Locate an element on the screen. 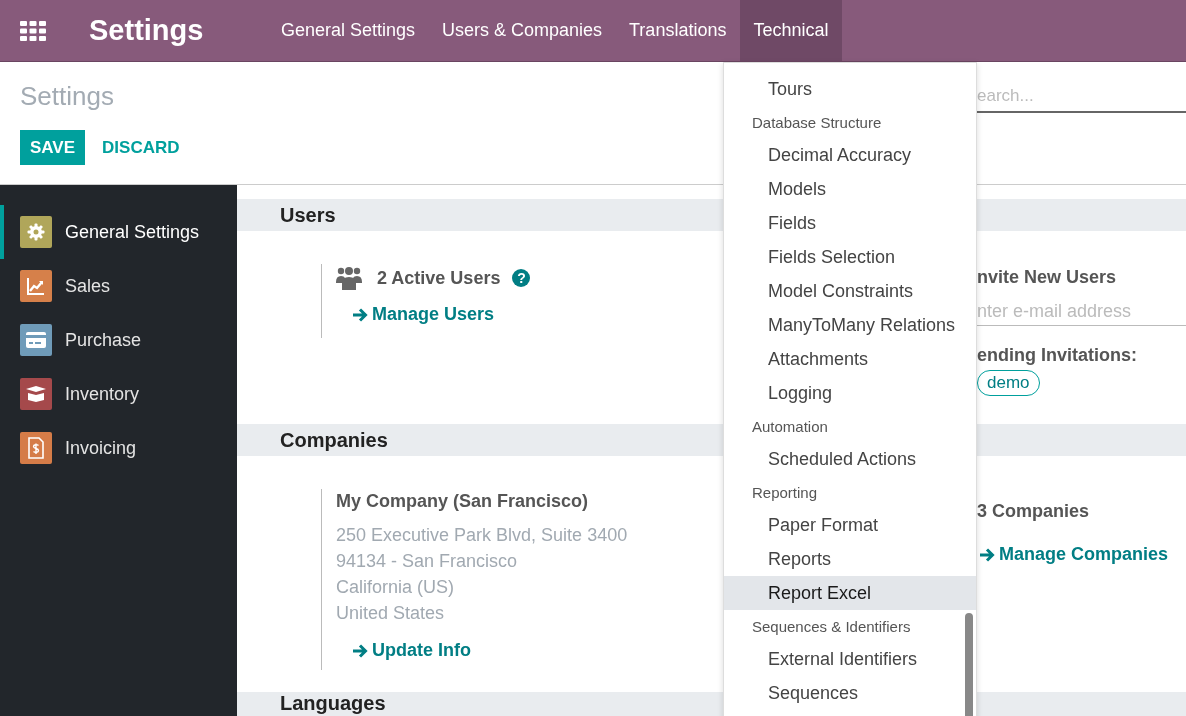  users-icon is located at coordinates (349, 278).